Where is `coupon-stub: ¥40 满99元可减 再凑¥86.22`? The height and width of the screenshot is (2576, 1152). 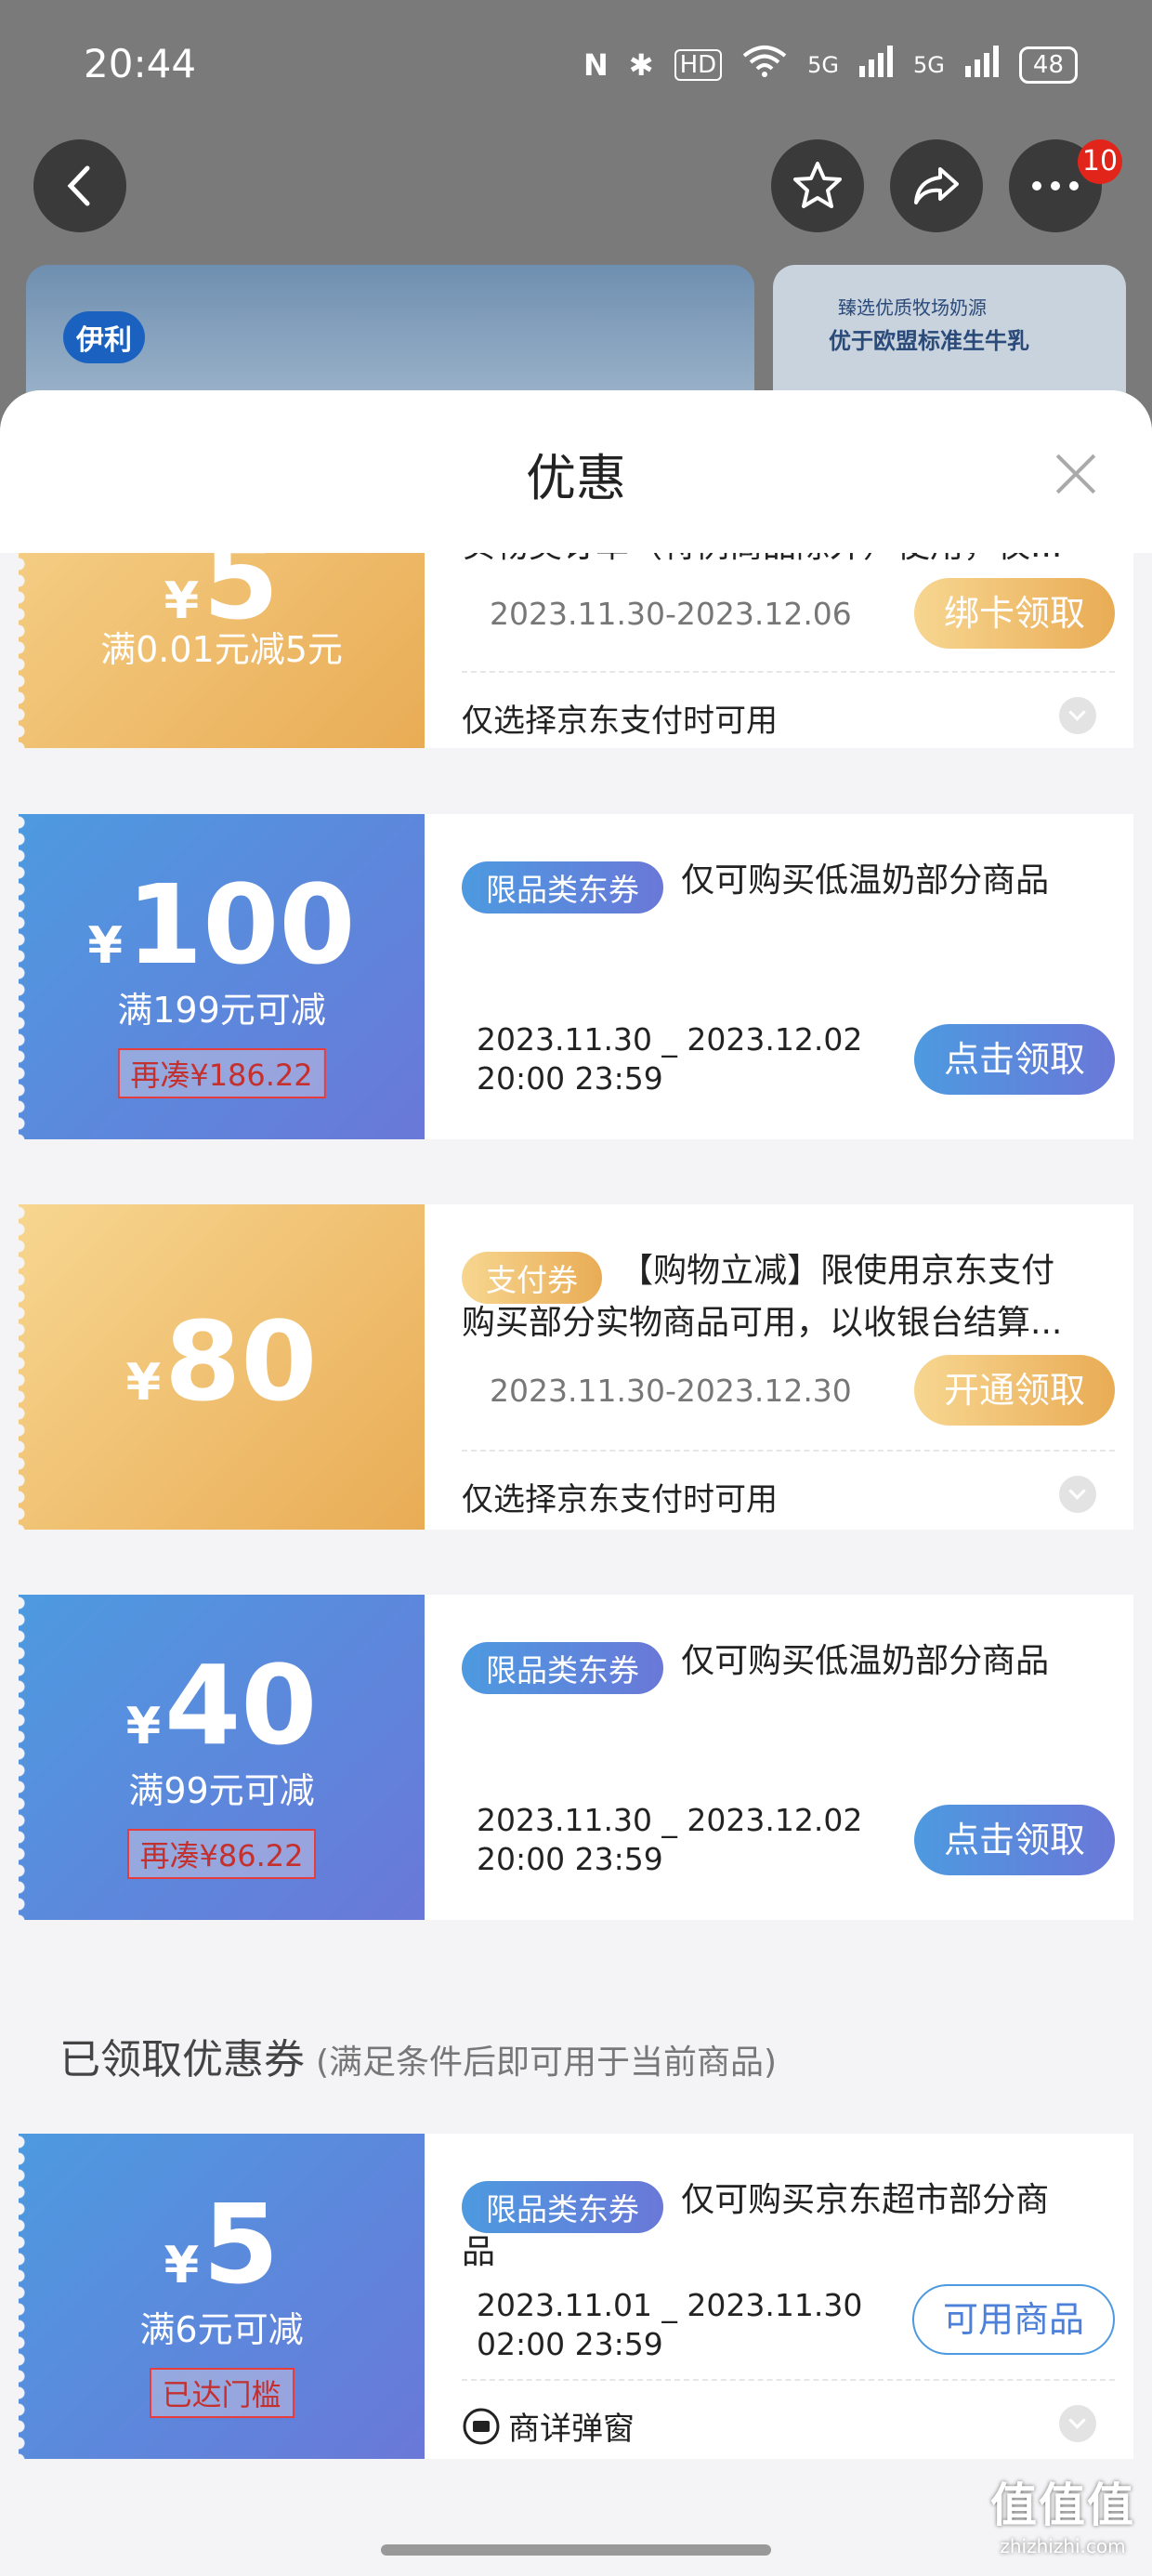 coupon-stub: ¥40 满99元可减 再凑¥86.22 is located at coordinates (222, 1757).